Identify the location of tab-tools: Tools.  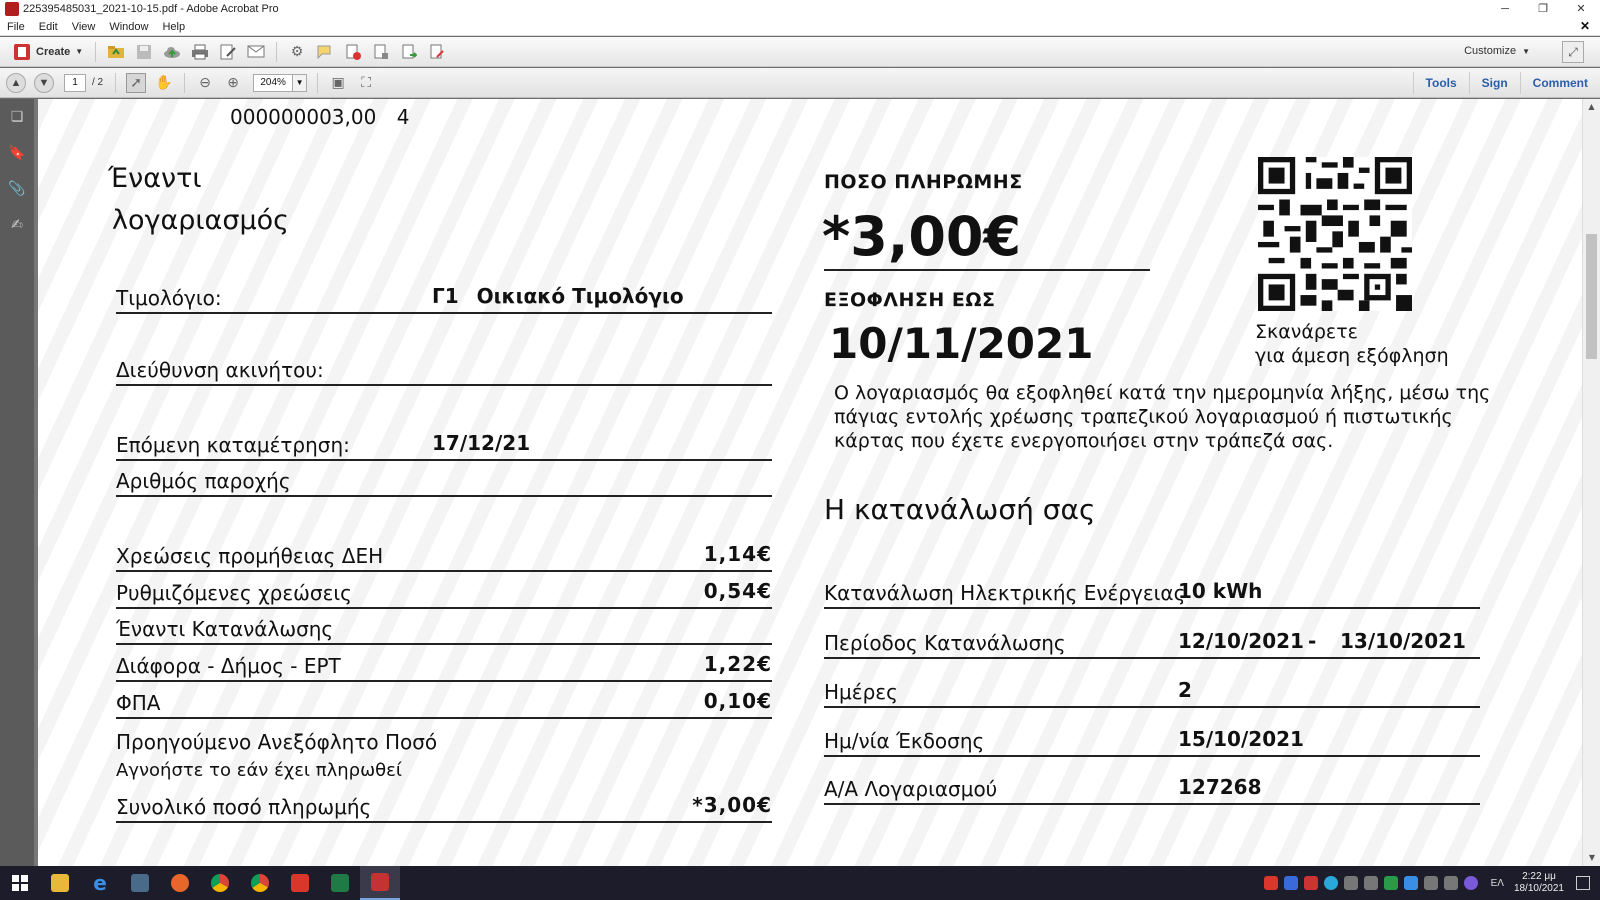
(1440, 83).